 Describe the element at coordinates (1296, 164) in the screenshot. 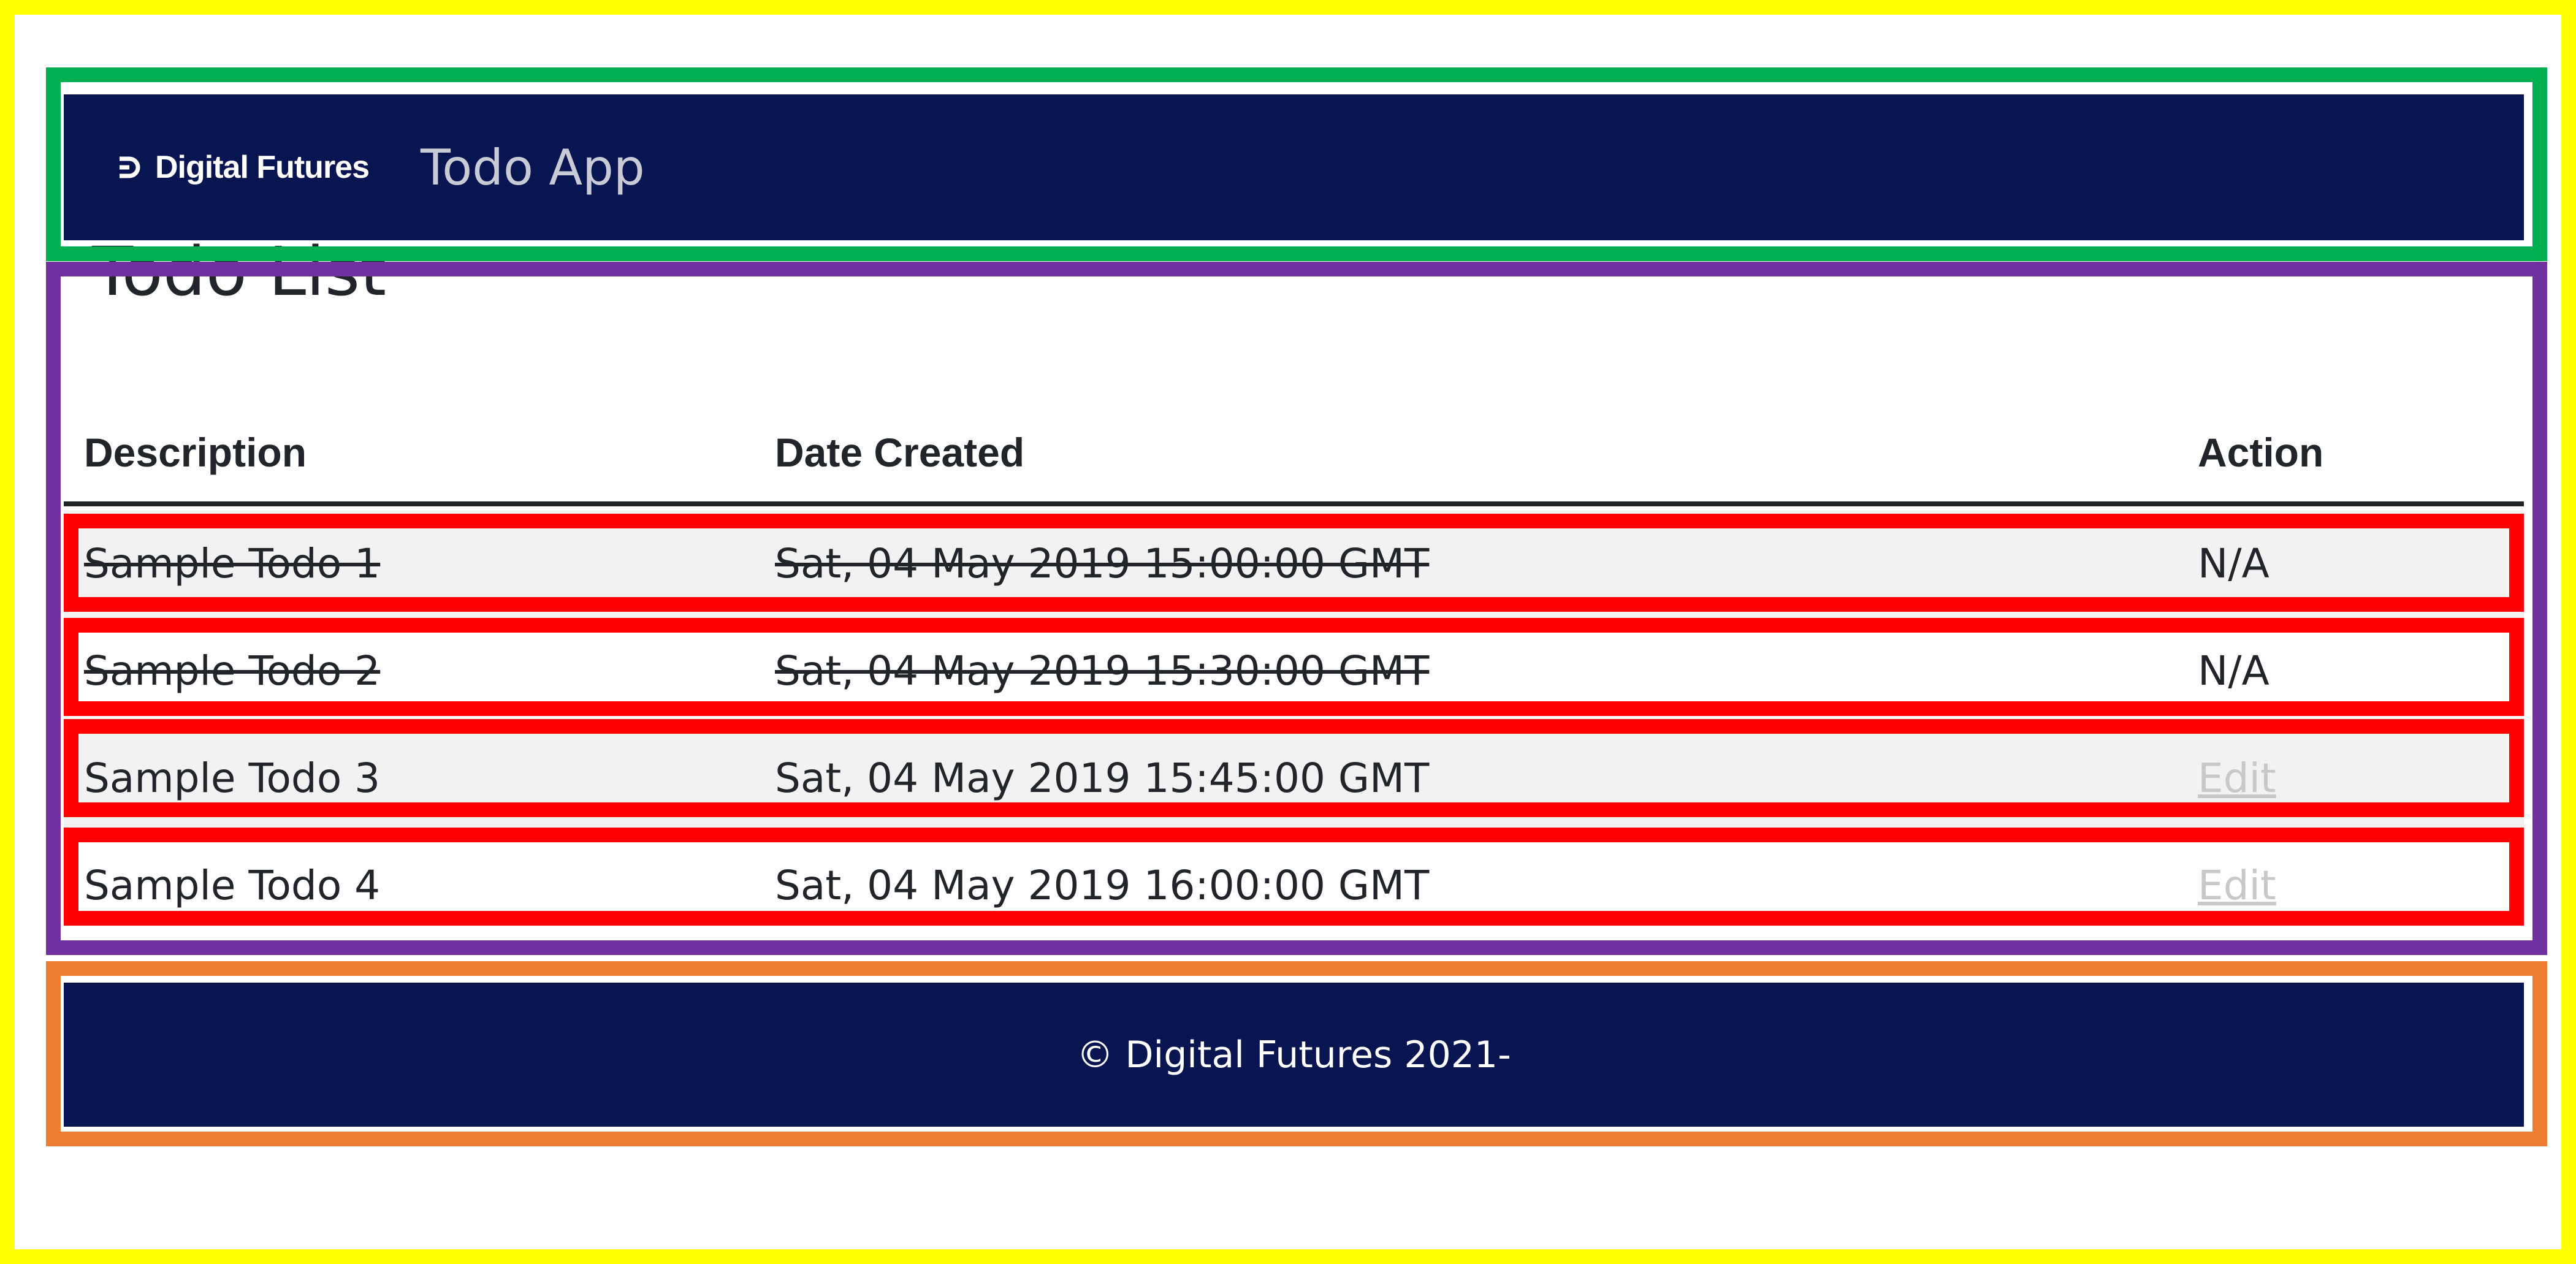

I see `header-outline` at that location.